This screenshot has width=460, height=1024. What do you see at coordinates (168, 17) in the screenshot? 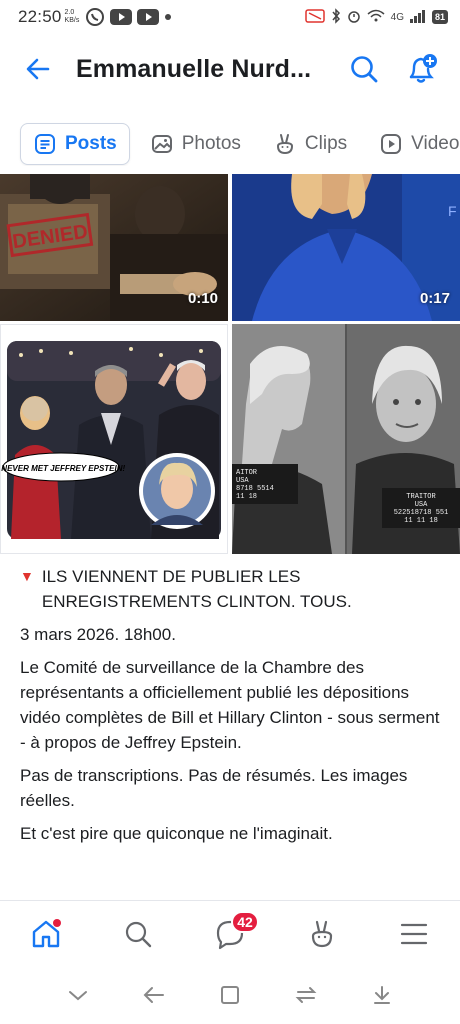
I see `notification-dot-icon` at bounding box center [168, 17].